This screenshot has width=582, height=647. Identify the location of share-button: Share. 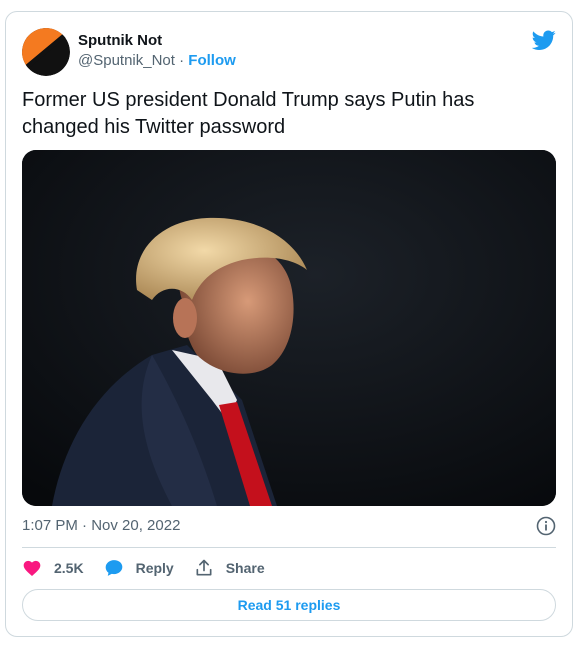
(229, 568).